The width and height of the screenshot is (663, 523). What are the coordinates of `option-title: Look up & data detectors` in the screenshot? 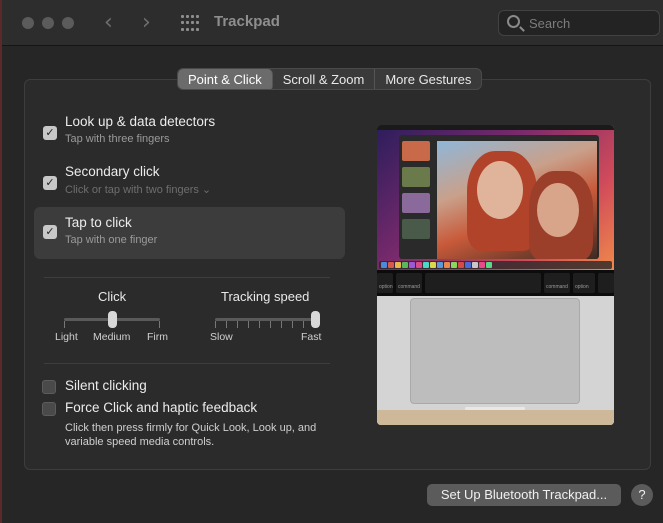 It's located at (140, 121).